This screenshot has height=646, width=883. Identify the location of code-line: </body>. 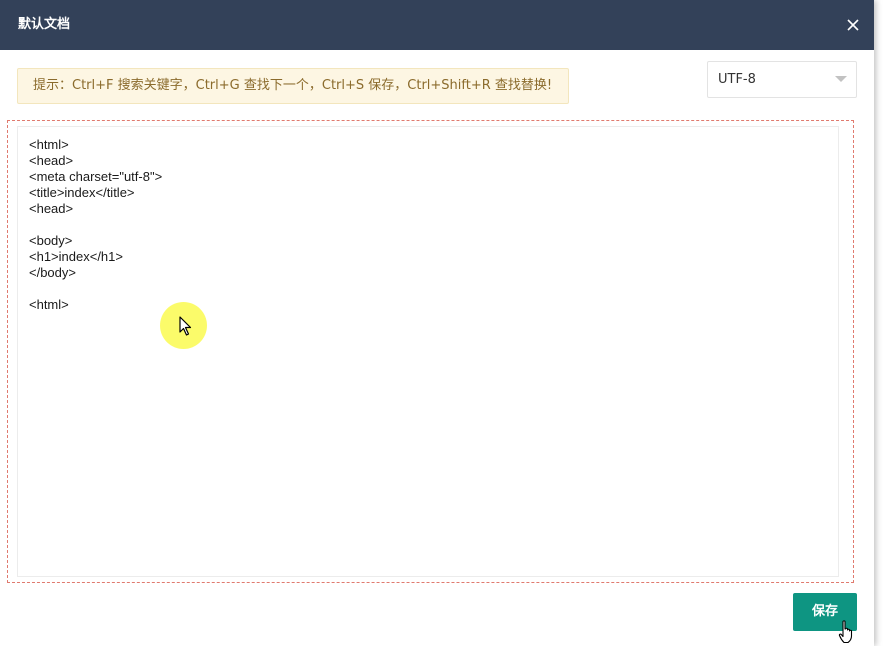
(52, 272).